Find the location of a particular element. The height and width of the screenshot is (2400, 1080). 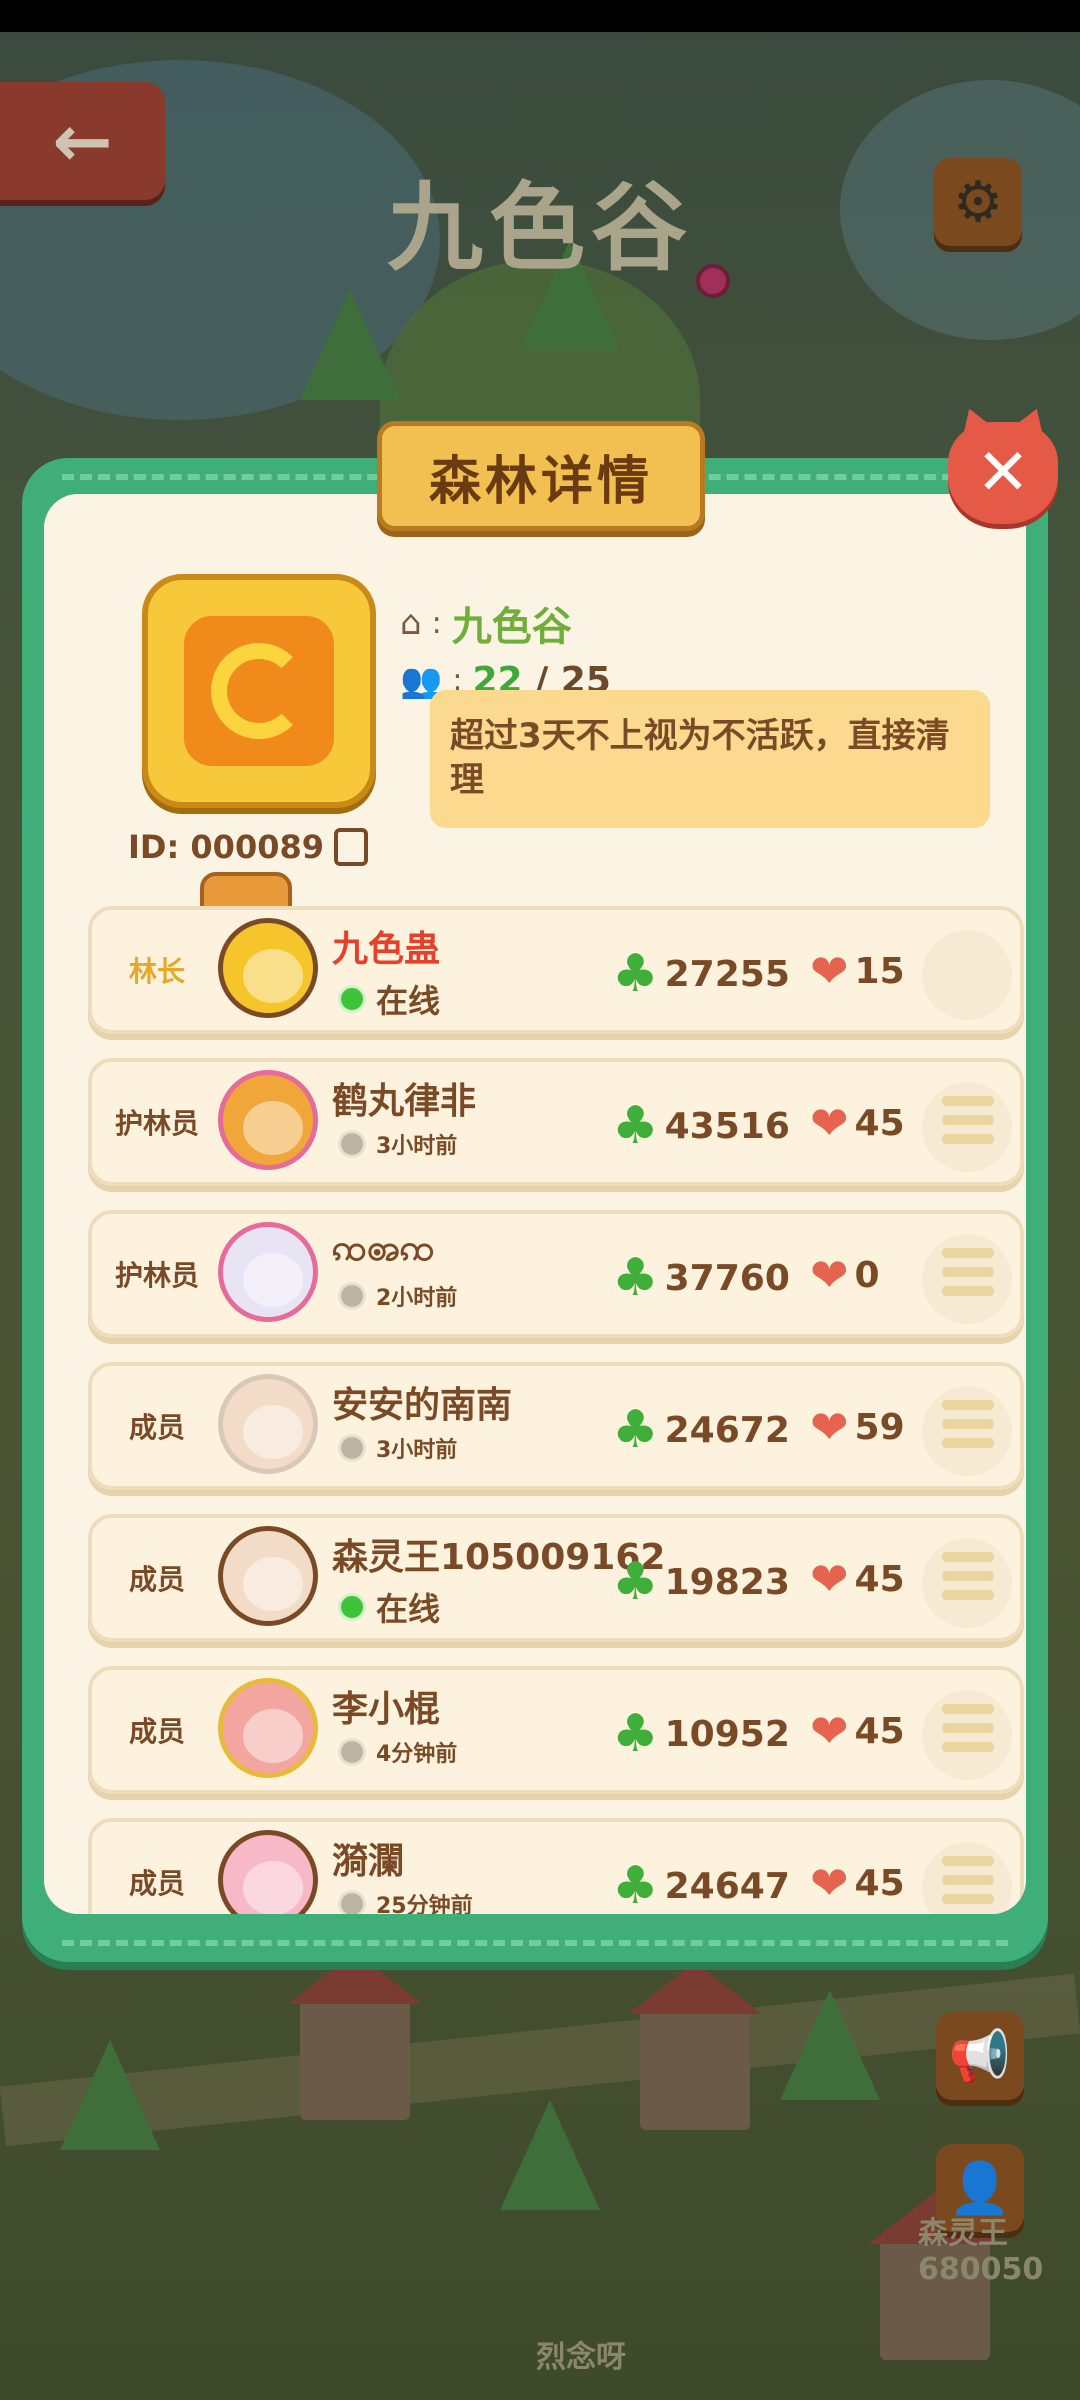

clover-count: 43516 is located at coordinates (727, 1126).